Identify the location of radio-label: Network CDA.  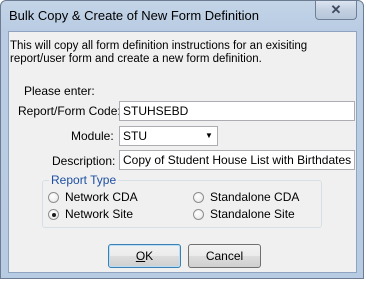
(101, 197).